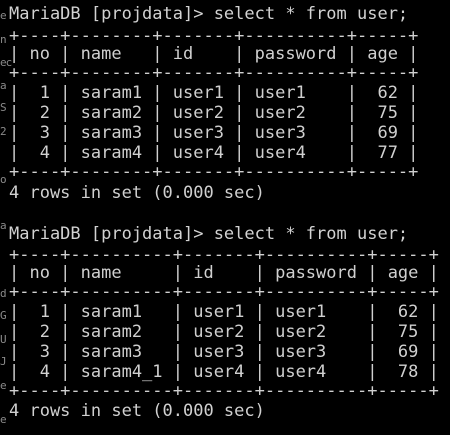 The height and width of the screenshot is (435, 450). What do you see at coordinates (3, 339) in the screenshot?
I see `left-fragment: U` at bounding box center [3, 339].